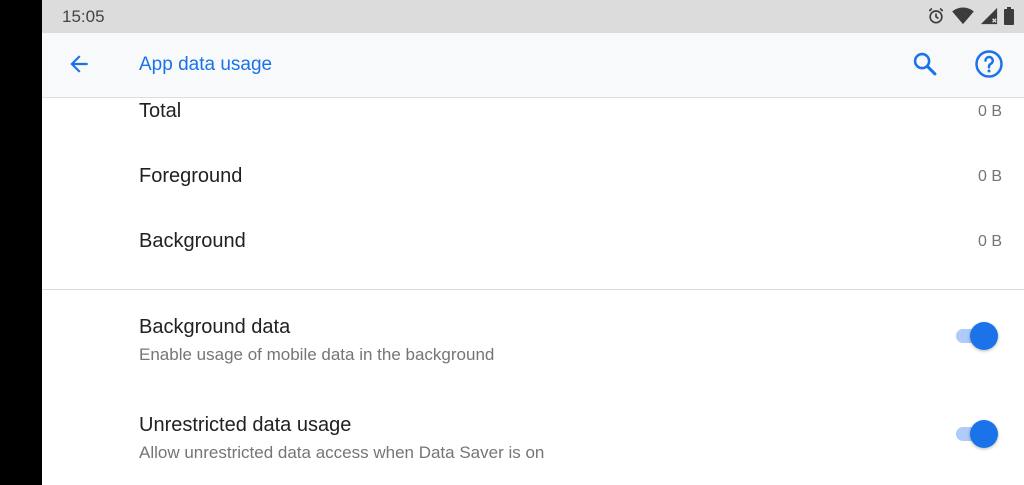  I want to click on wifi-icon, so click(963, 16).